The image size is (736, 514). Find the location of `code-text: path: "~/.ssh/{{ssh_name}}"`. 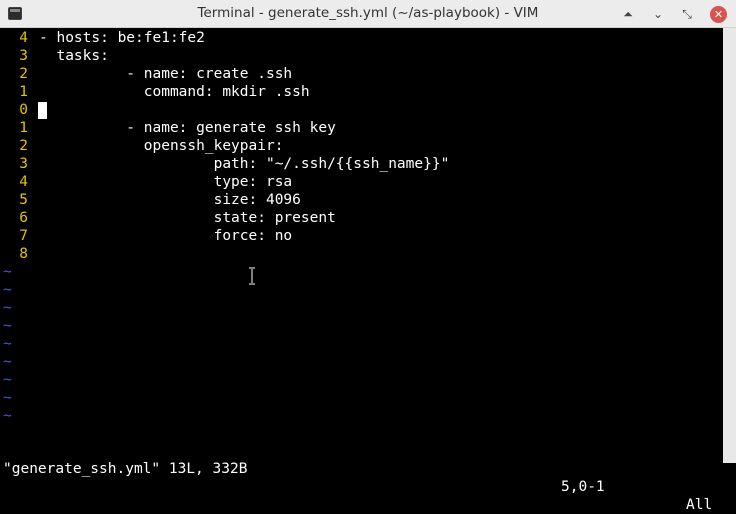

code-text: path: "~/.ssh/{{ssh_name}}" is located at coordinates (244, 164).